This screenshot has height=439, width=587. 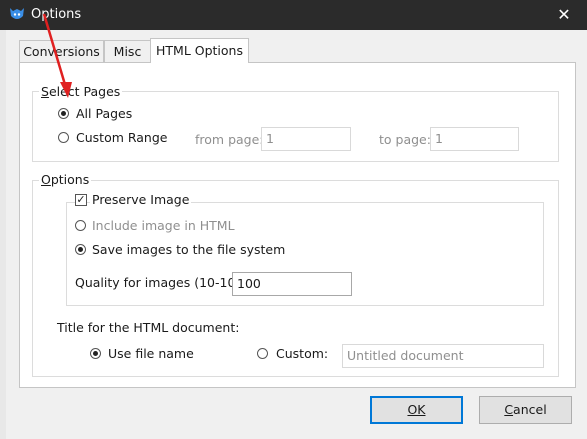 What do you see at coordinates (127, 51) in the screenshot?
I see `tab-misc: Misc` at bounding box center [127, 51].